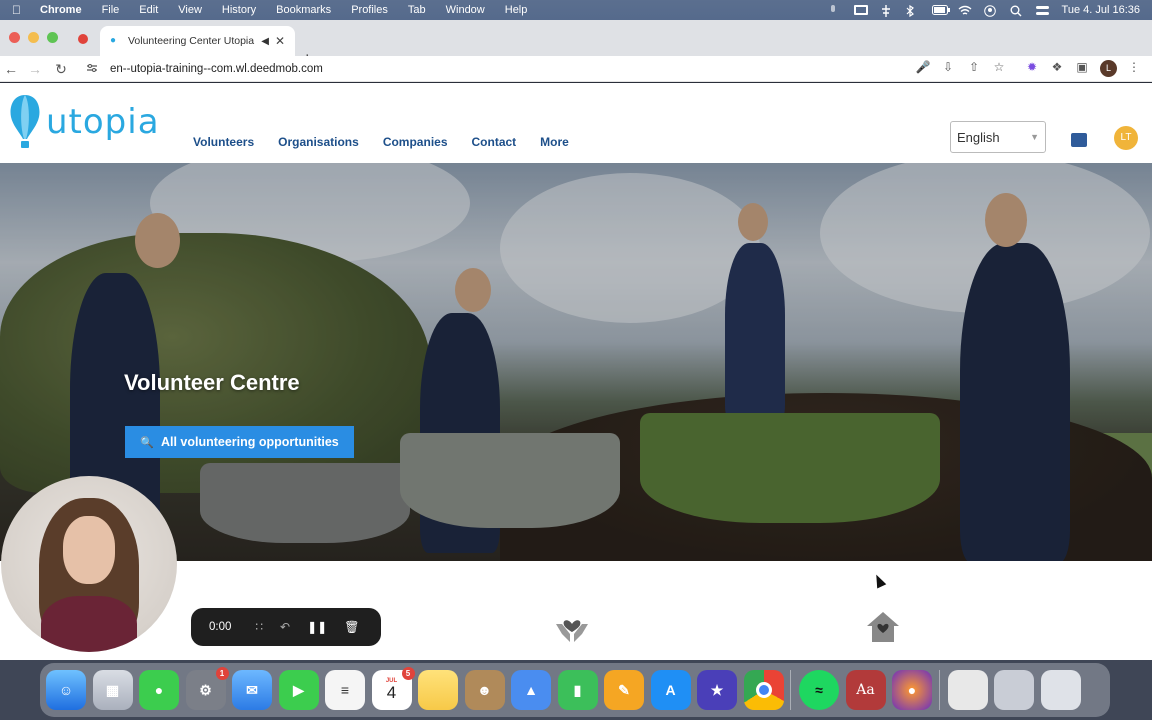  What do you see at coordinates (1134, 67) in the screenshot?
I see `chrome-menu-icon: ⋮` at bounding box center [1134, 67].